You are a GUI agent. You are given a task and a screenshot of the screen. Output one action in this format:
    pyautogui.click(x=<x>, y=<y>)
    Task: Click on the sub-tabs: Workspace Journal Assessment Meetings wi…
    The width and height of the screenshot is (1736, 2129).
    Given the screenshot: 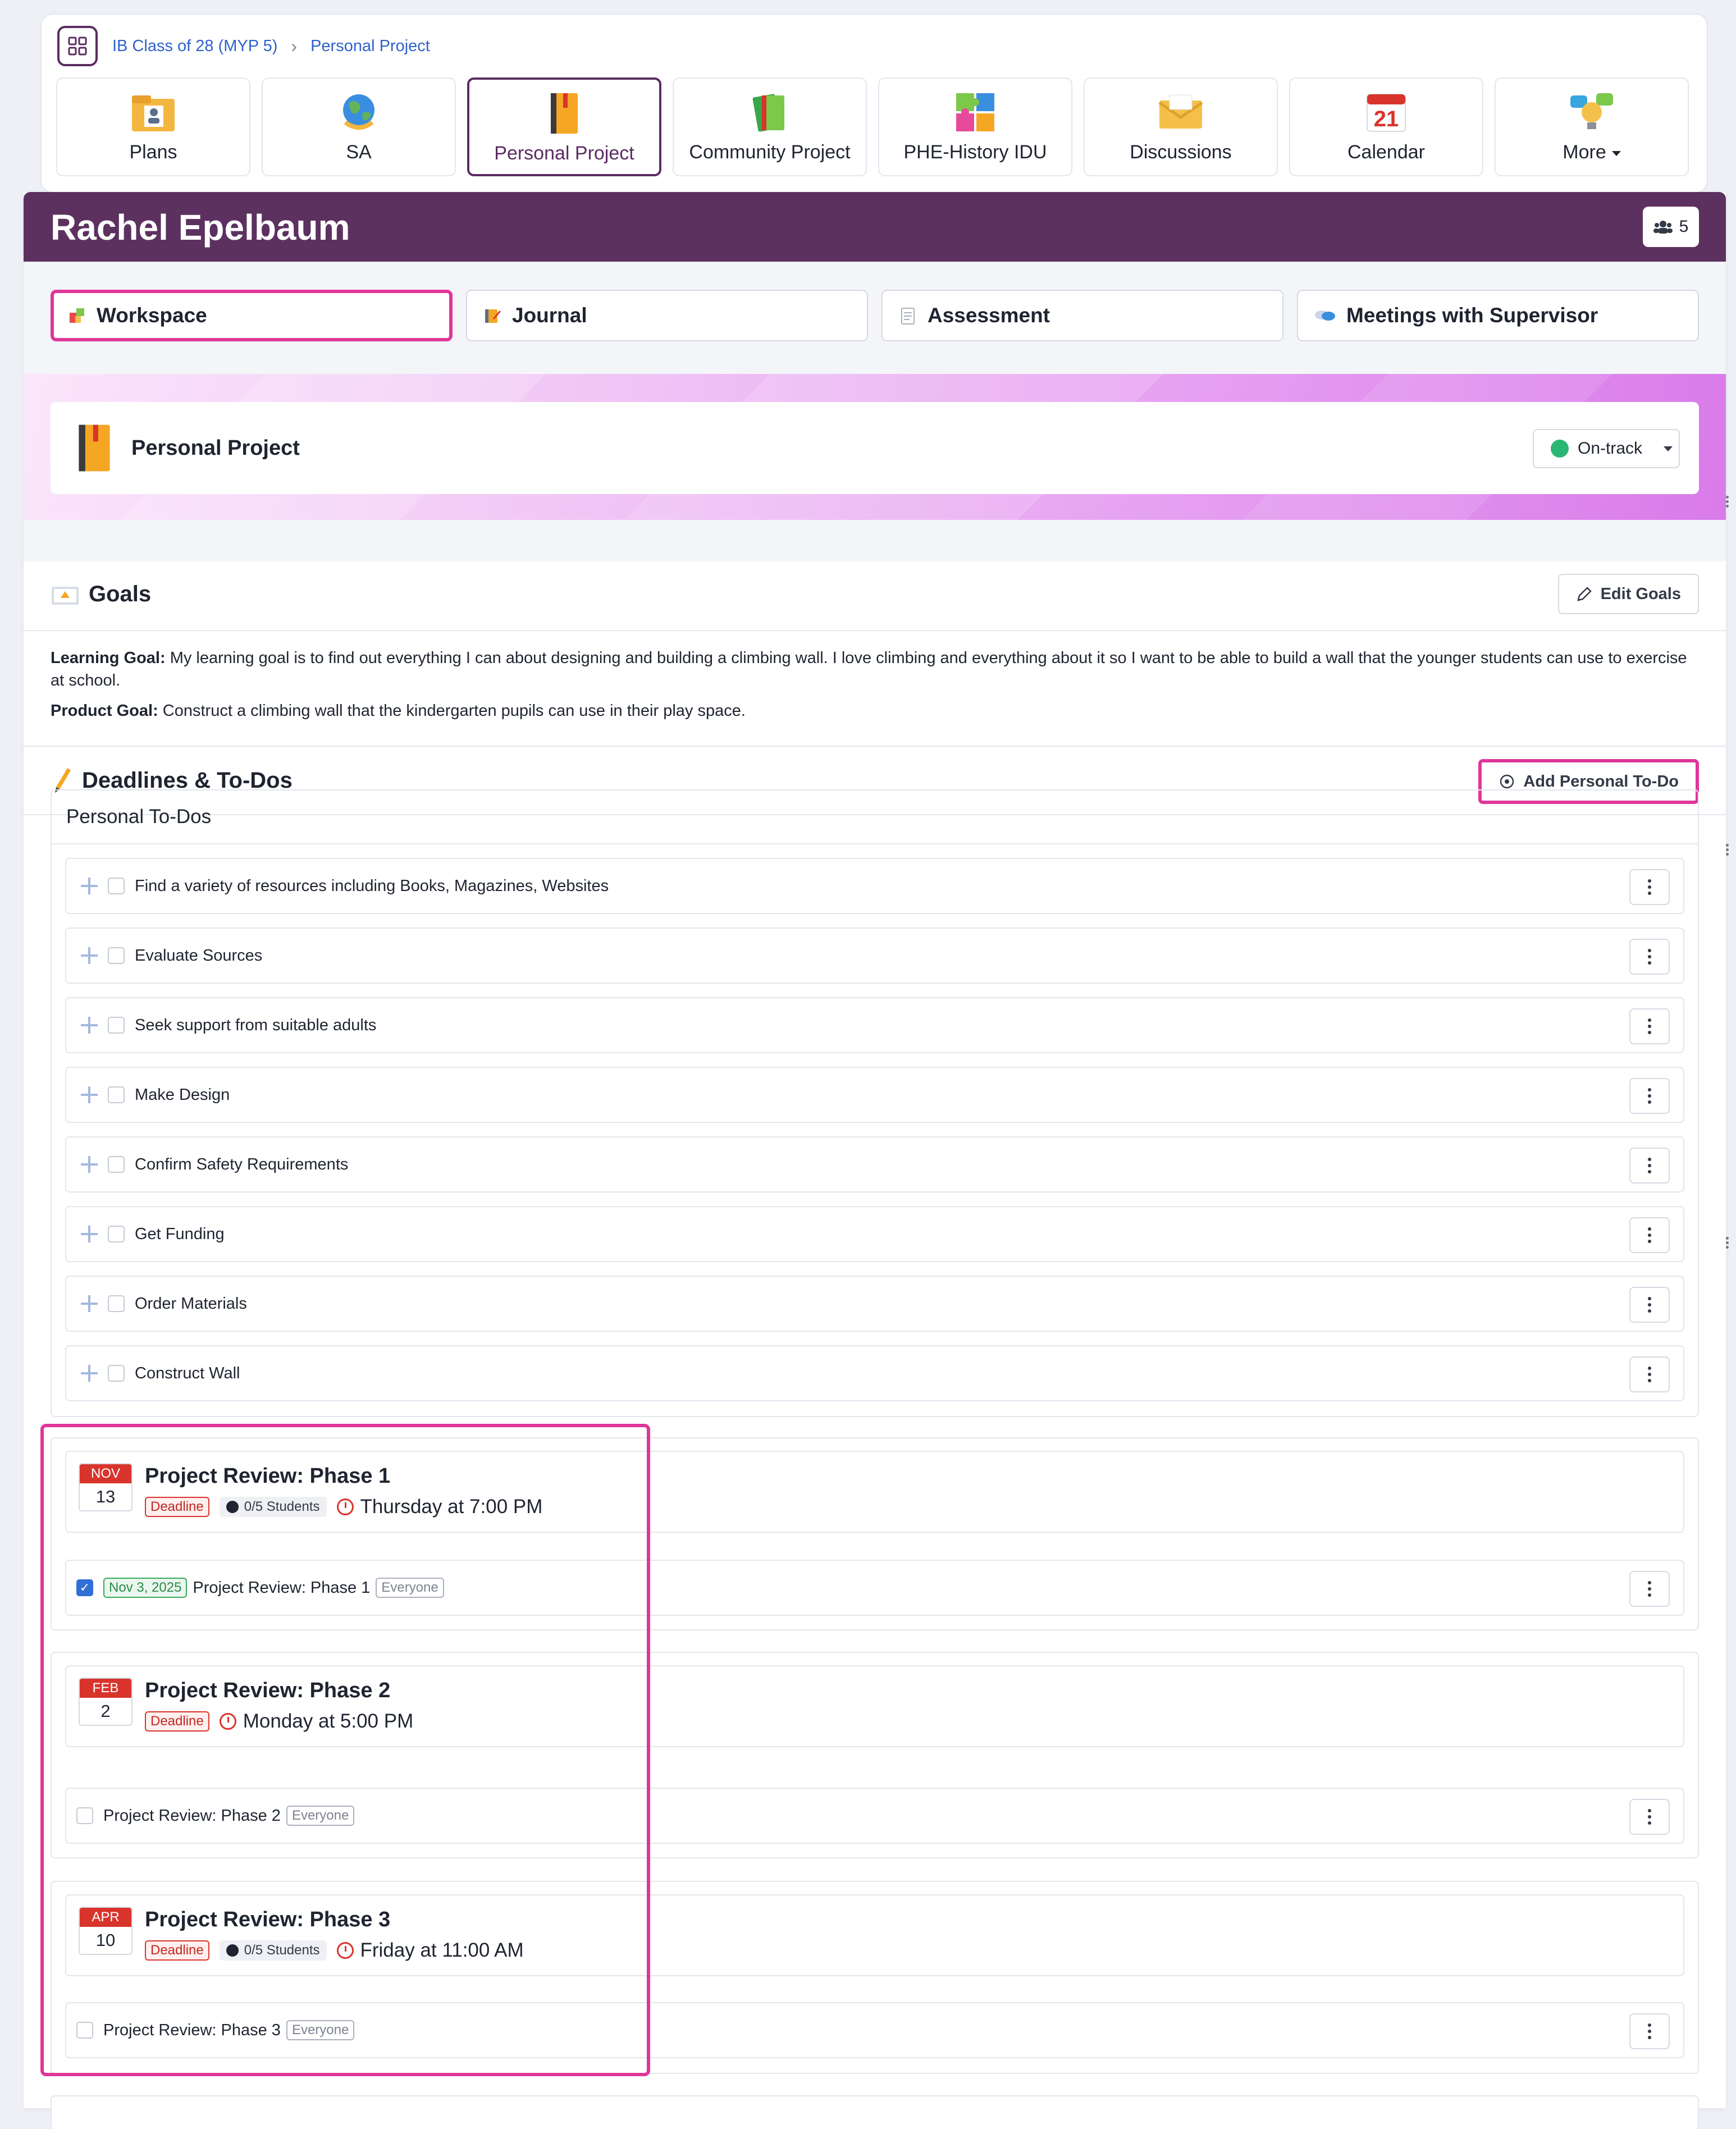 What is the action you would take?
    pyautogui.click(x=875, y=315)
    